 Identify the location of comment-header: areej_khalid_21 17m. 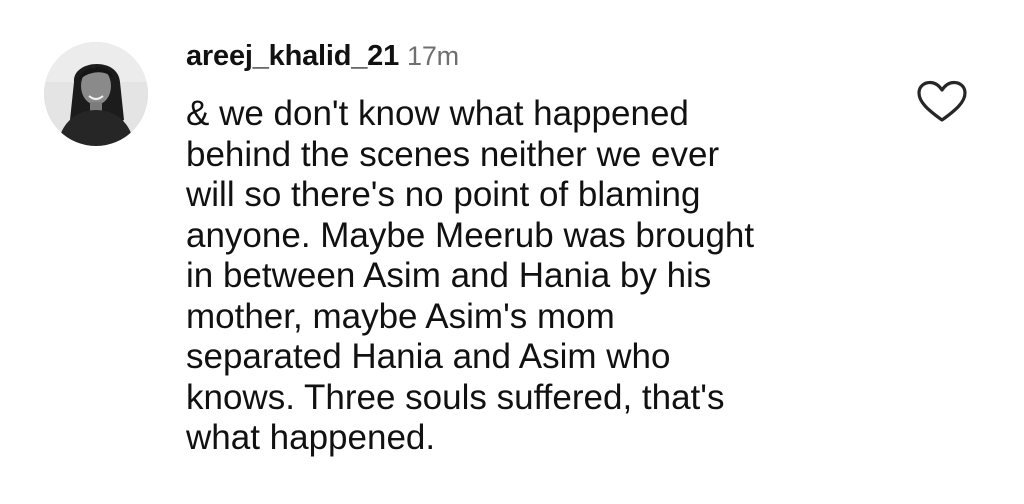
(322, 56).